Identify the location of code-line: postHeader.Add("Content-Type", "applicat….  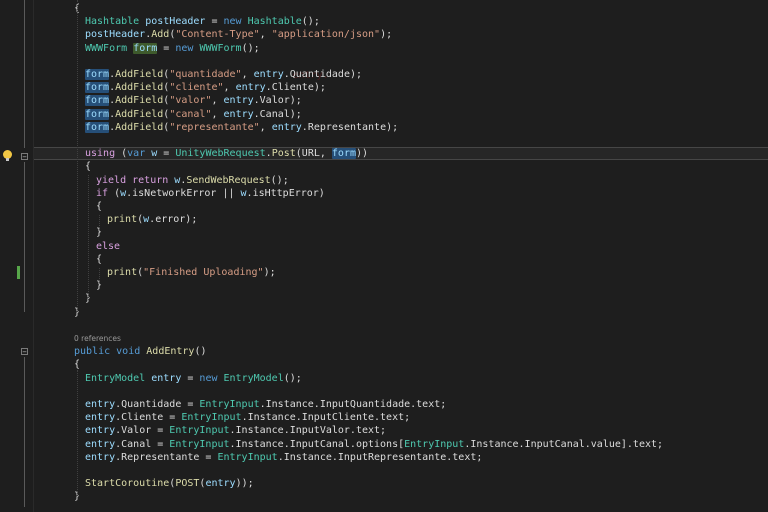
(401, 34).